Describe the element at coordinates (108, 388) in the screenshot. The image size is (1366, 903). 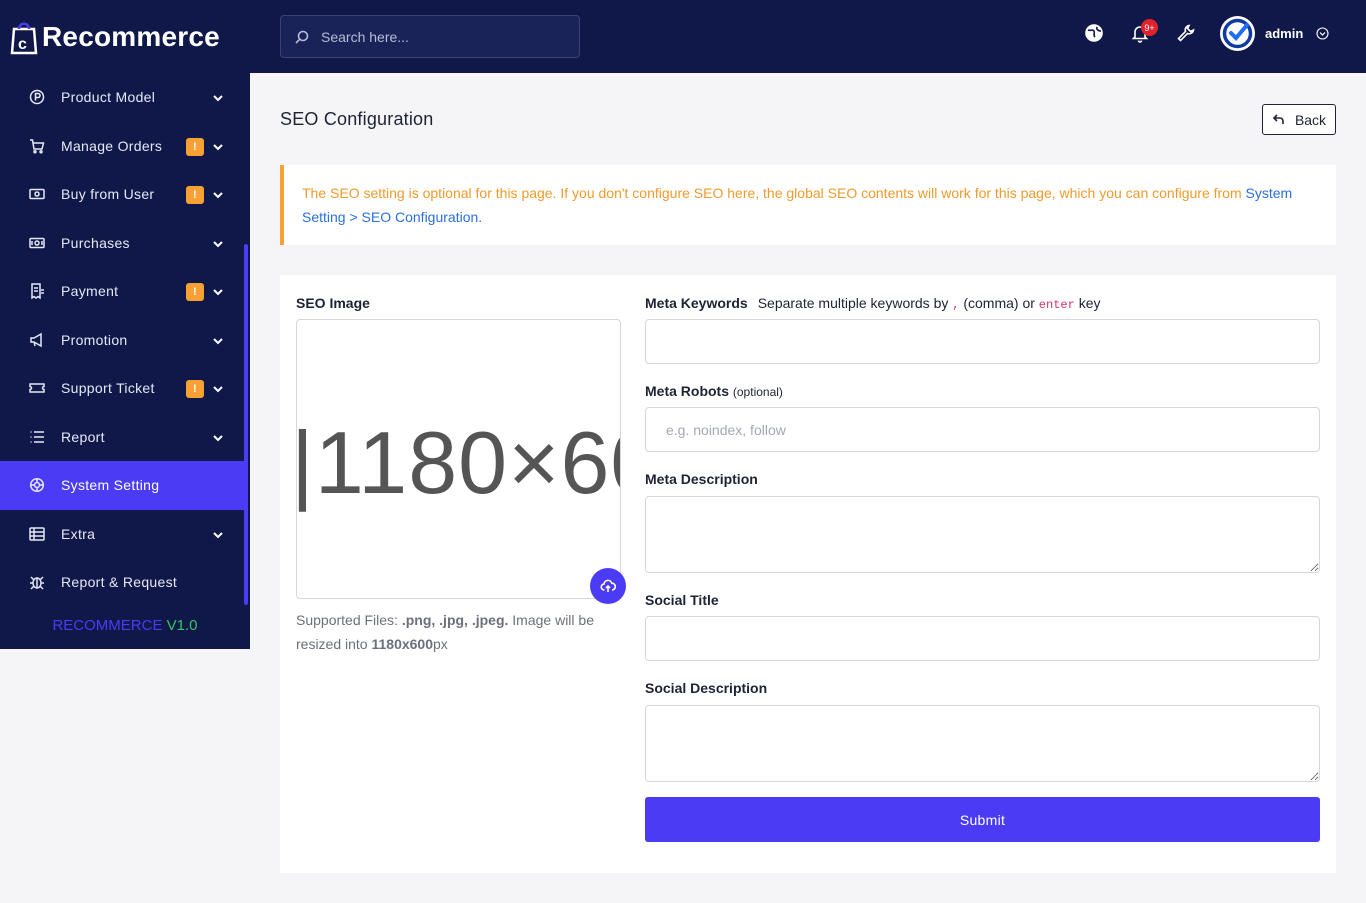
I see `sidebar-item-label: Support Ticket` at that location.